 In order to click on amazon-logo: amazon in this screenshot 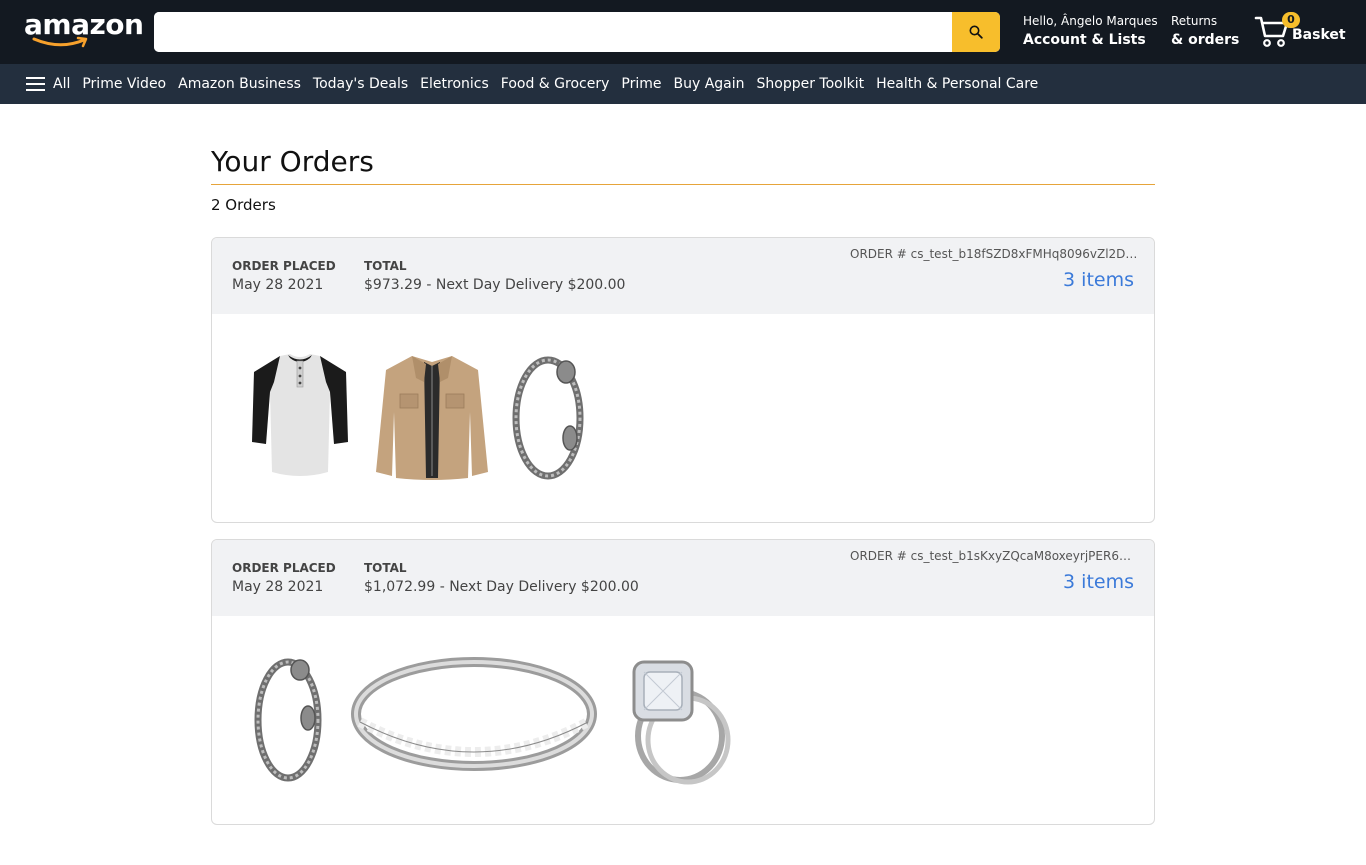, I will do `click(83, 30)`.